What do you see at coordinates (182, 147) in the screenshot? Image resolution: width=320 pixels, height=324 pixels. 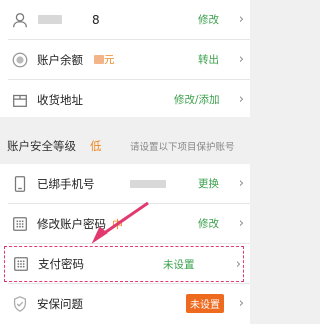 I see `security-hint: 请设置以下项目保护账号` at bounding box center [182, 147].